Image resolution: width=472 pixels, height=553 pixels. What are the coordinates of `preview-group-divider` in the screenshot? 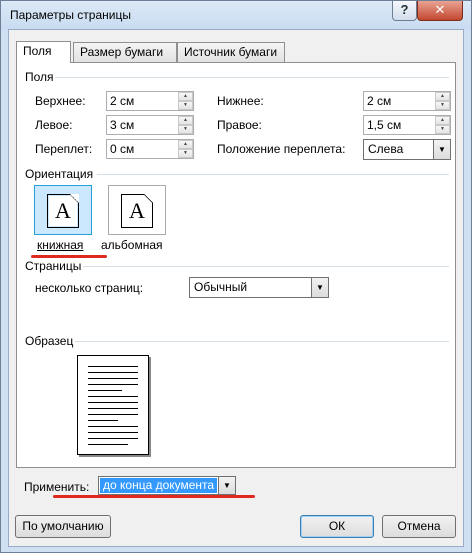 It's located at (262, 341).